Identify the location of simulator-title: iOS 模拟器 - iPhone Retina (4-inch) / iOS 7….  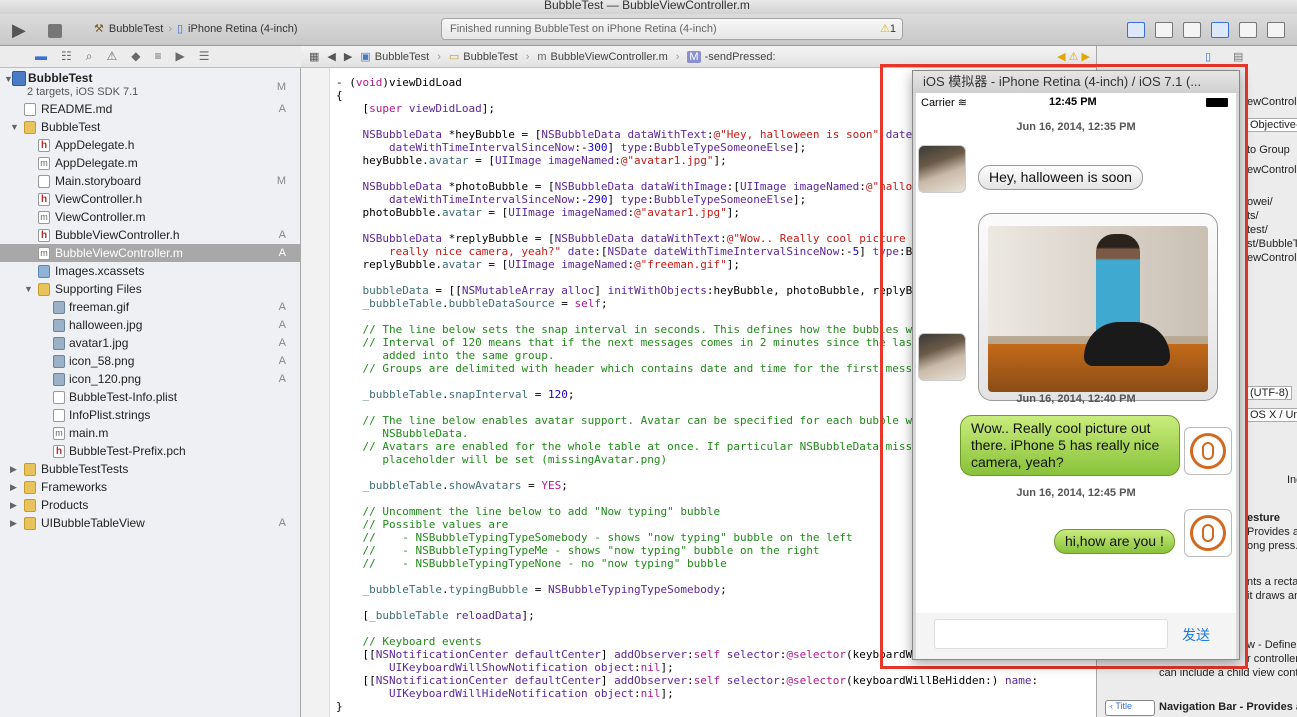
(1076, 82).